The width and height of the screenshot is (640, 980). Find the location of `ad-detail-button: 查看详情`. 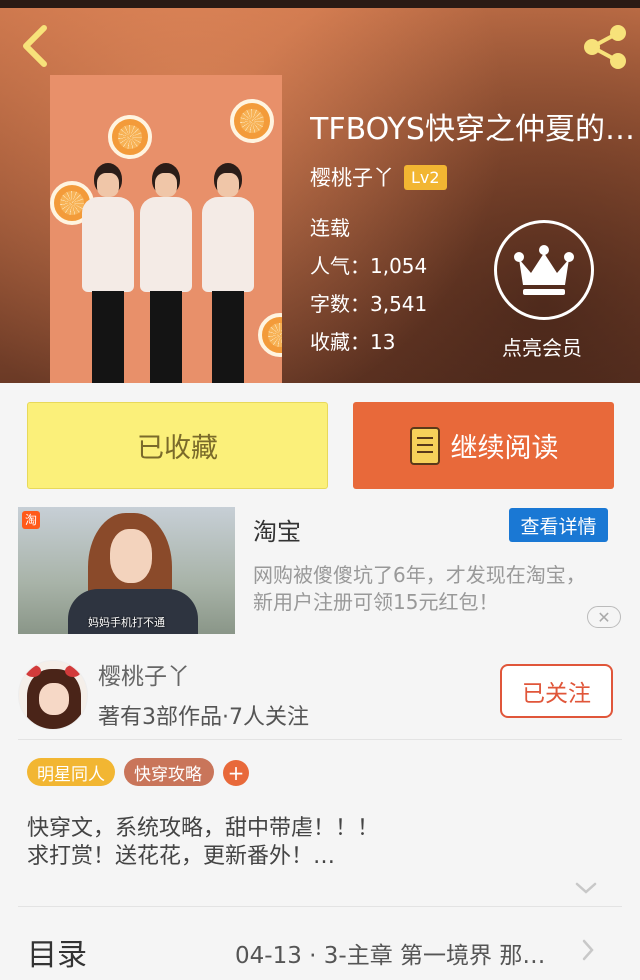

ad-detail-button: 查看详情 is located at coordinates (558, 525).